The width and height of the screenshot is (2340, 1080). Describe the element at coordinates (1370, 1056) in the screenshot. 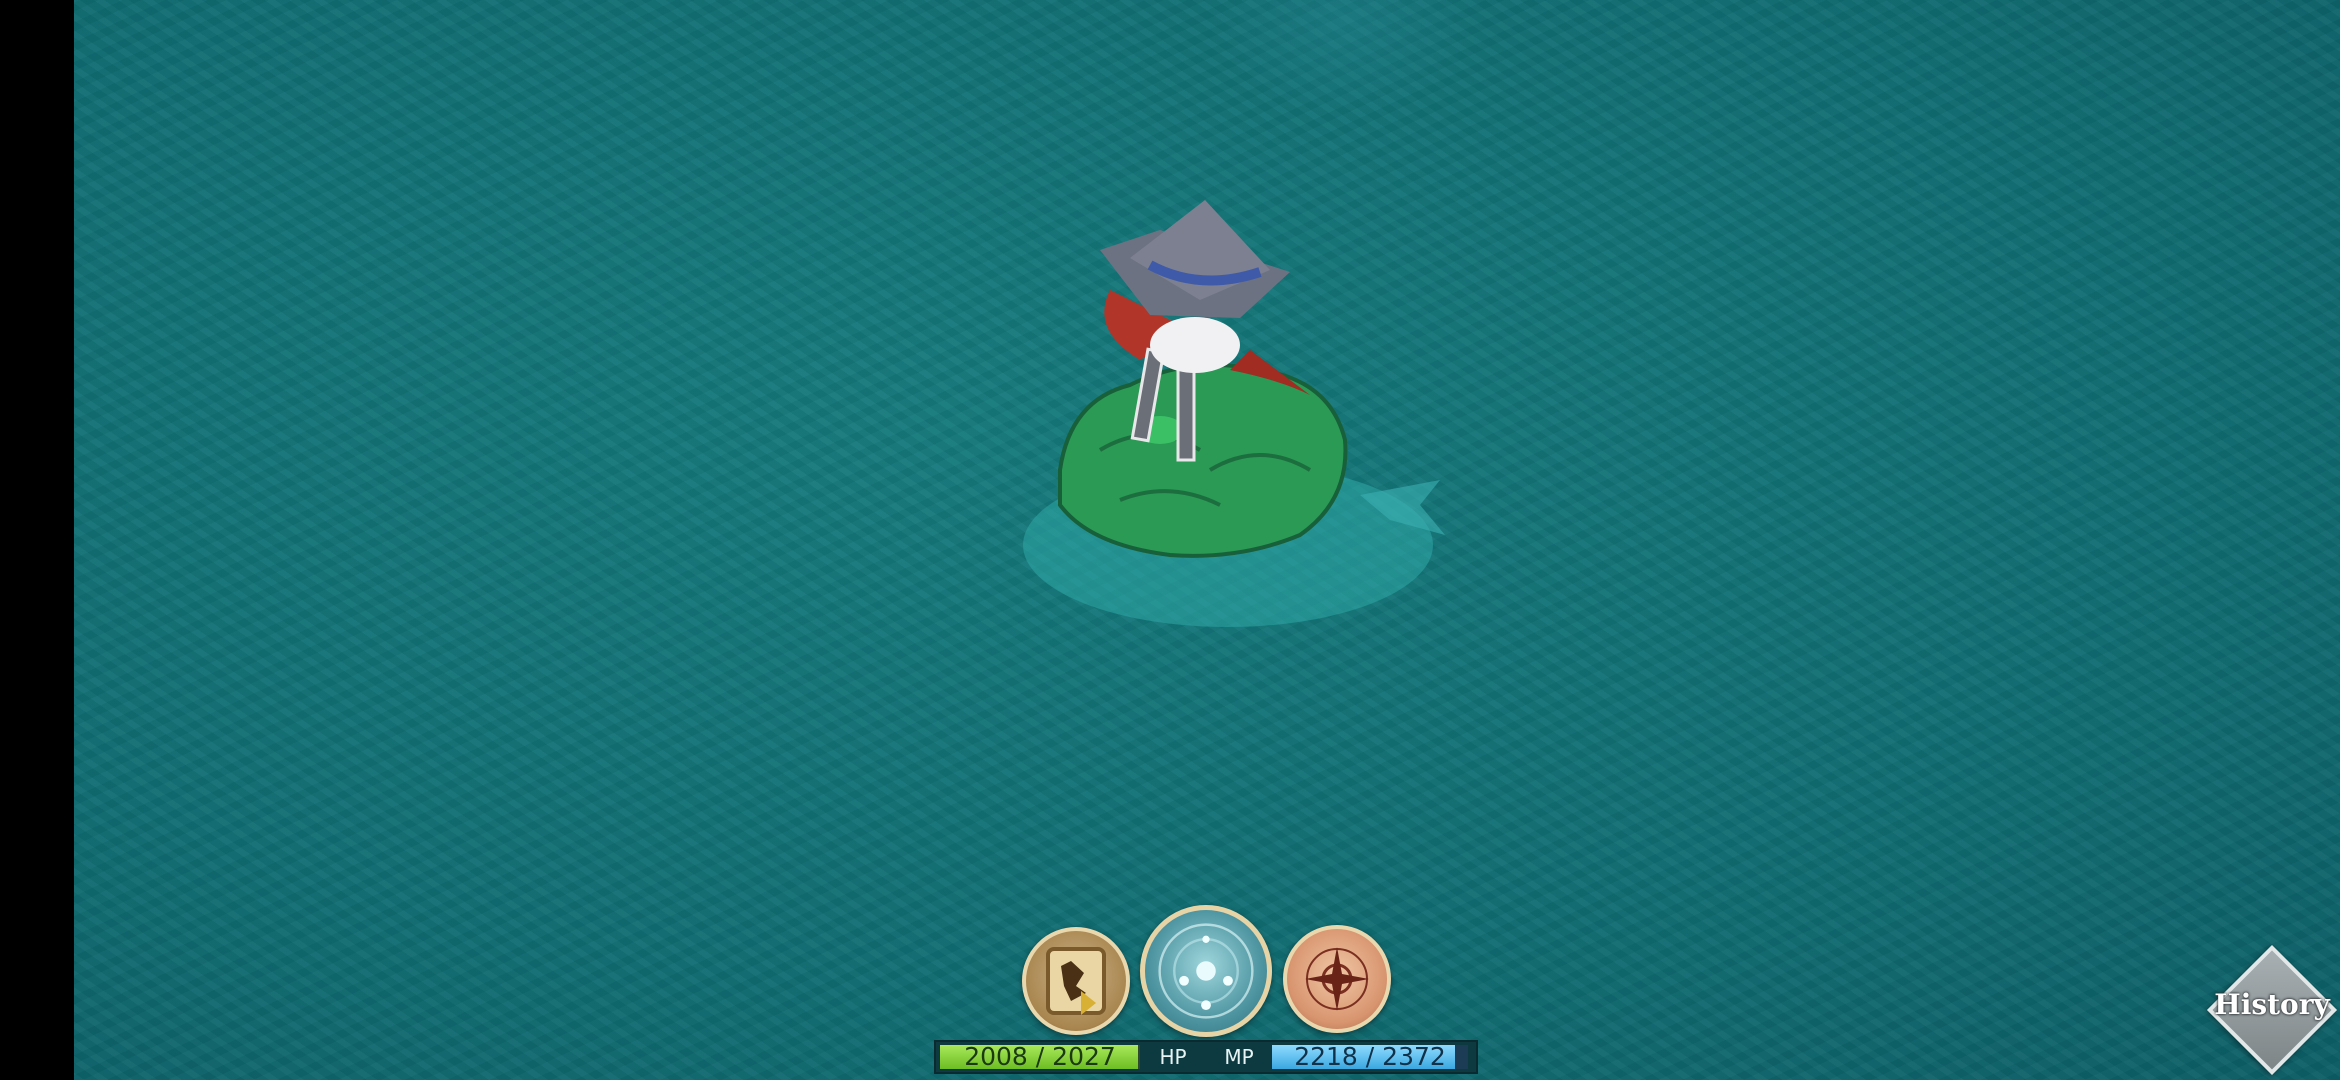

I see `mp-value: 2218 / 2372` at that location.